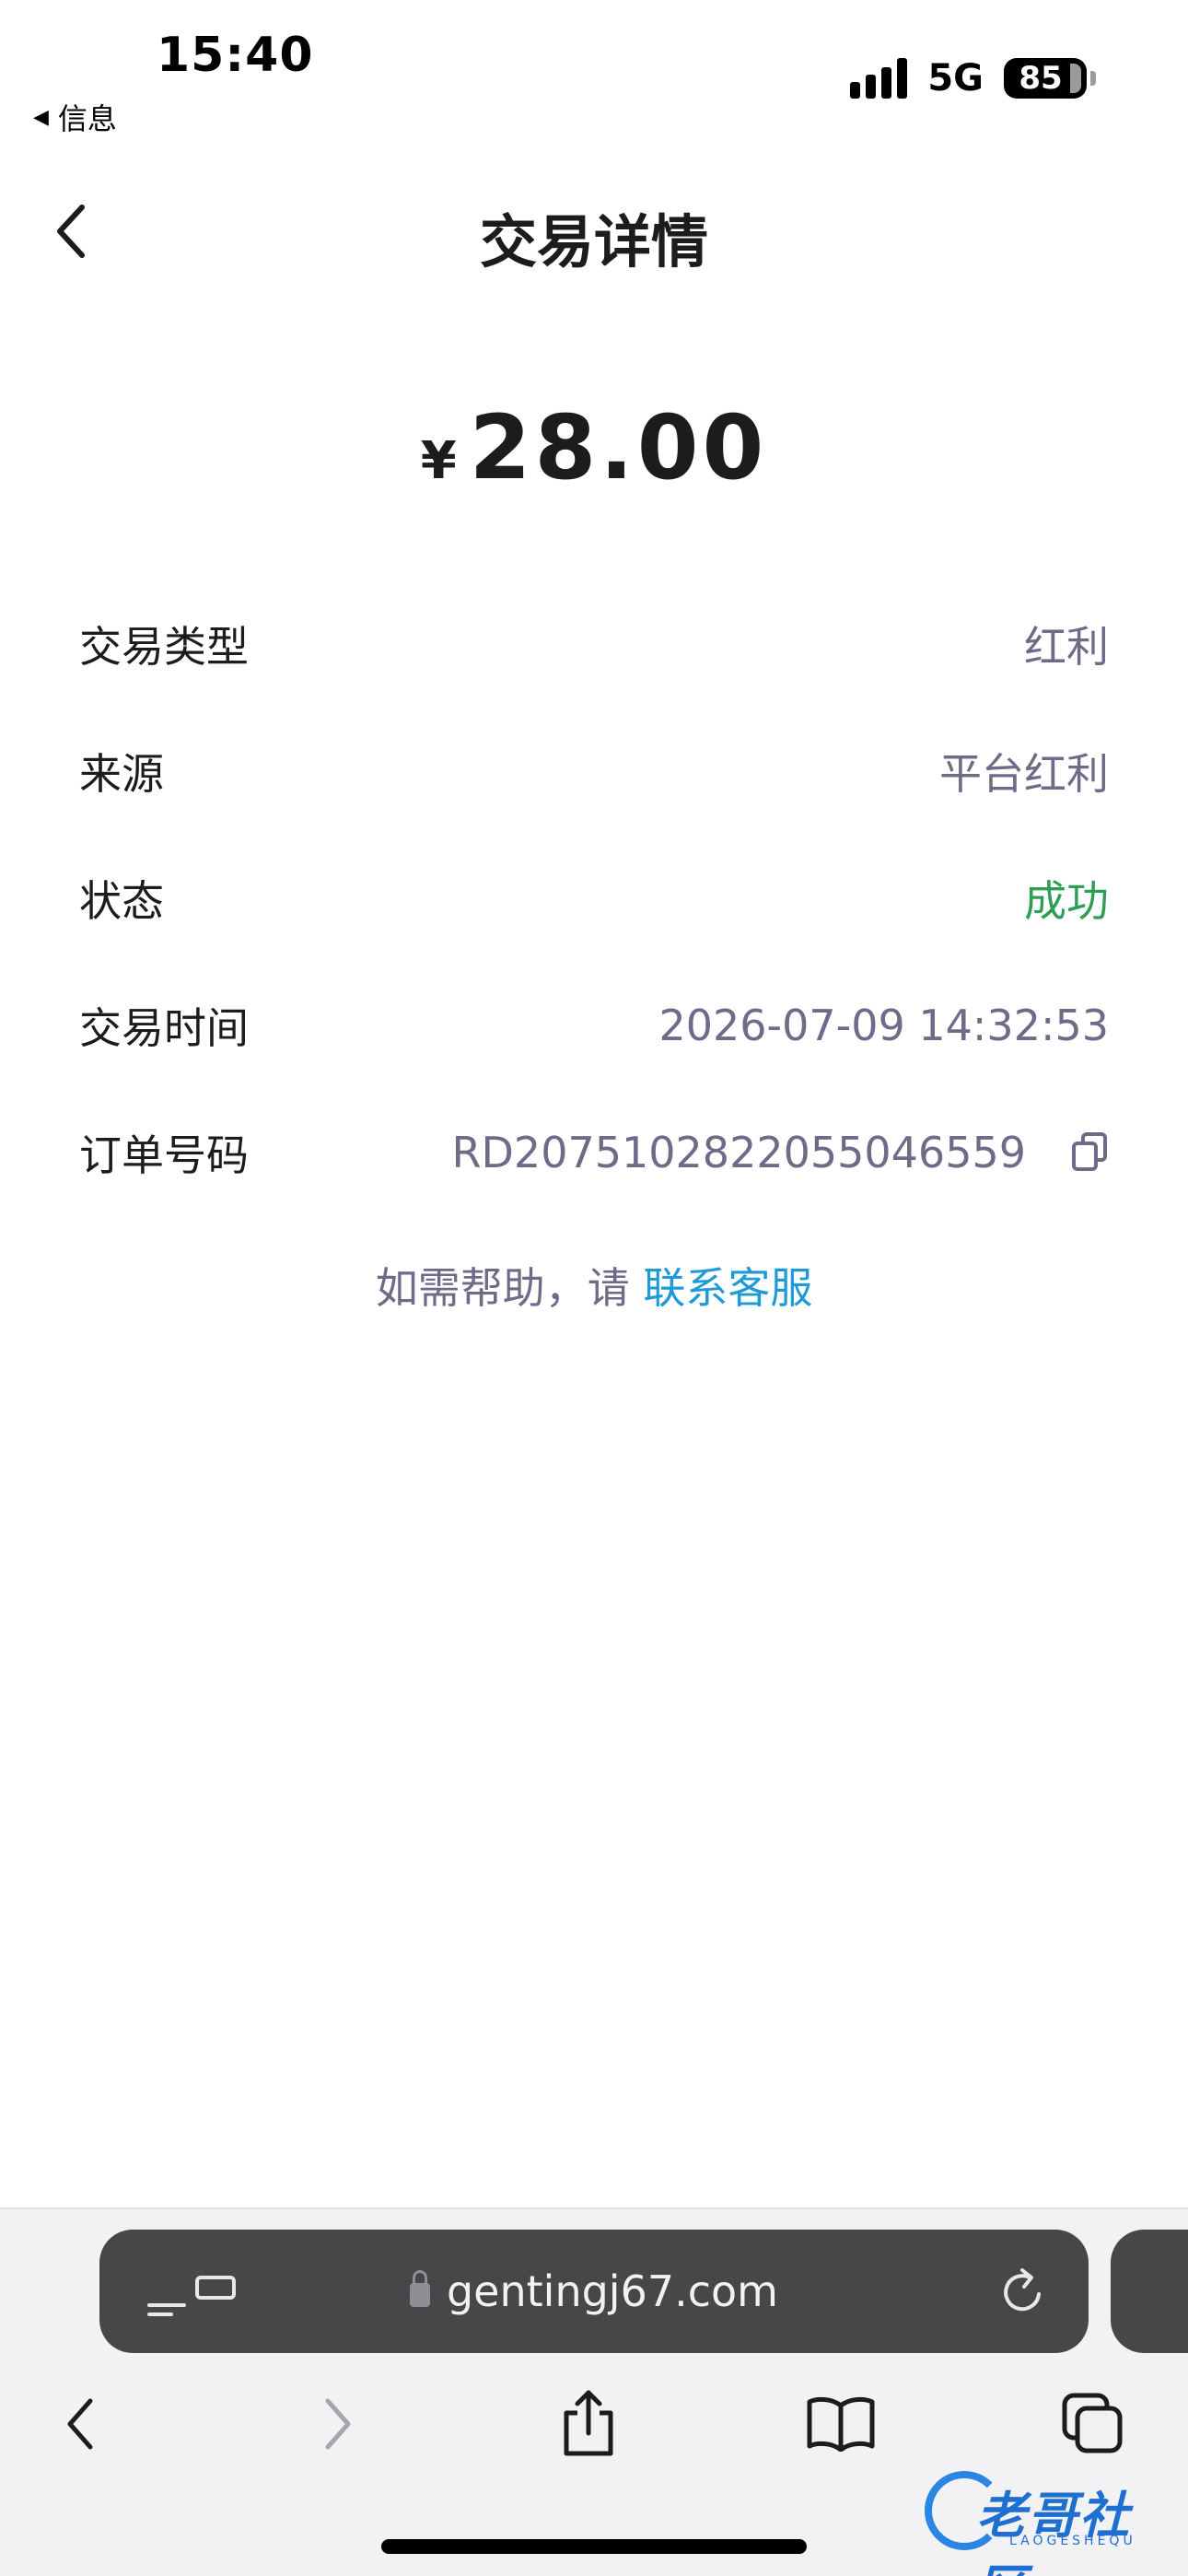  What do you see at coordinates (41, 117) in the screenshot?
I see `back-triangle-icon: ◀` at bounding box center [41, 117].